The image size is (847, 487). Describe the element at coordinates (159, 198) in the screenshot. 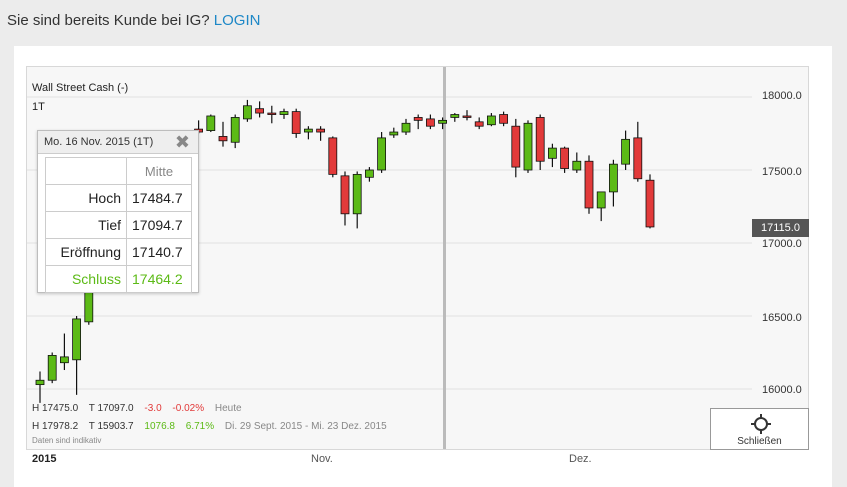

I see `tooltip-value-high: 17484.7` at that location.